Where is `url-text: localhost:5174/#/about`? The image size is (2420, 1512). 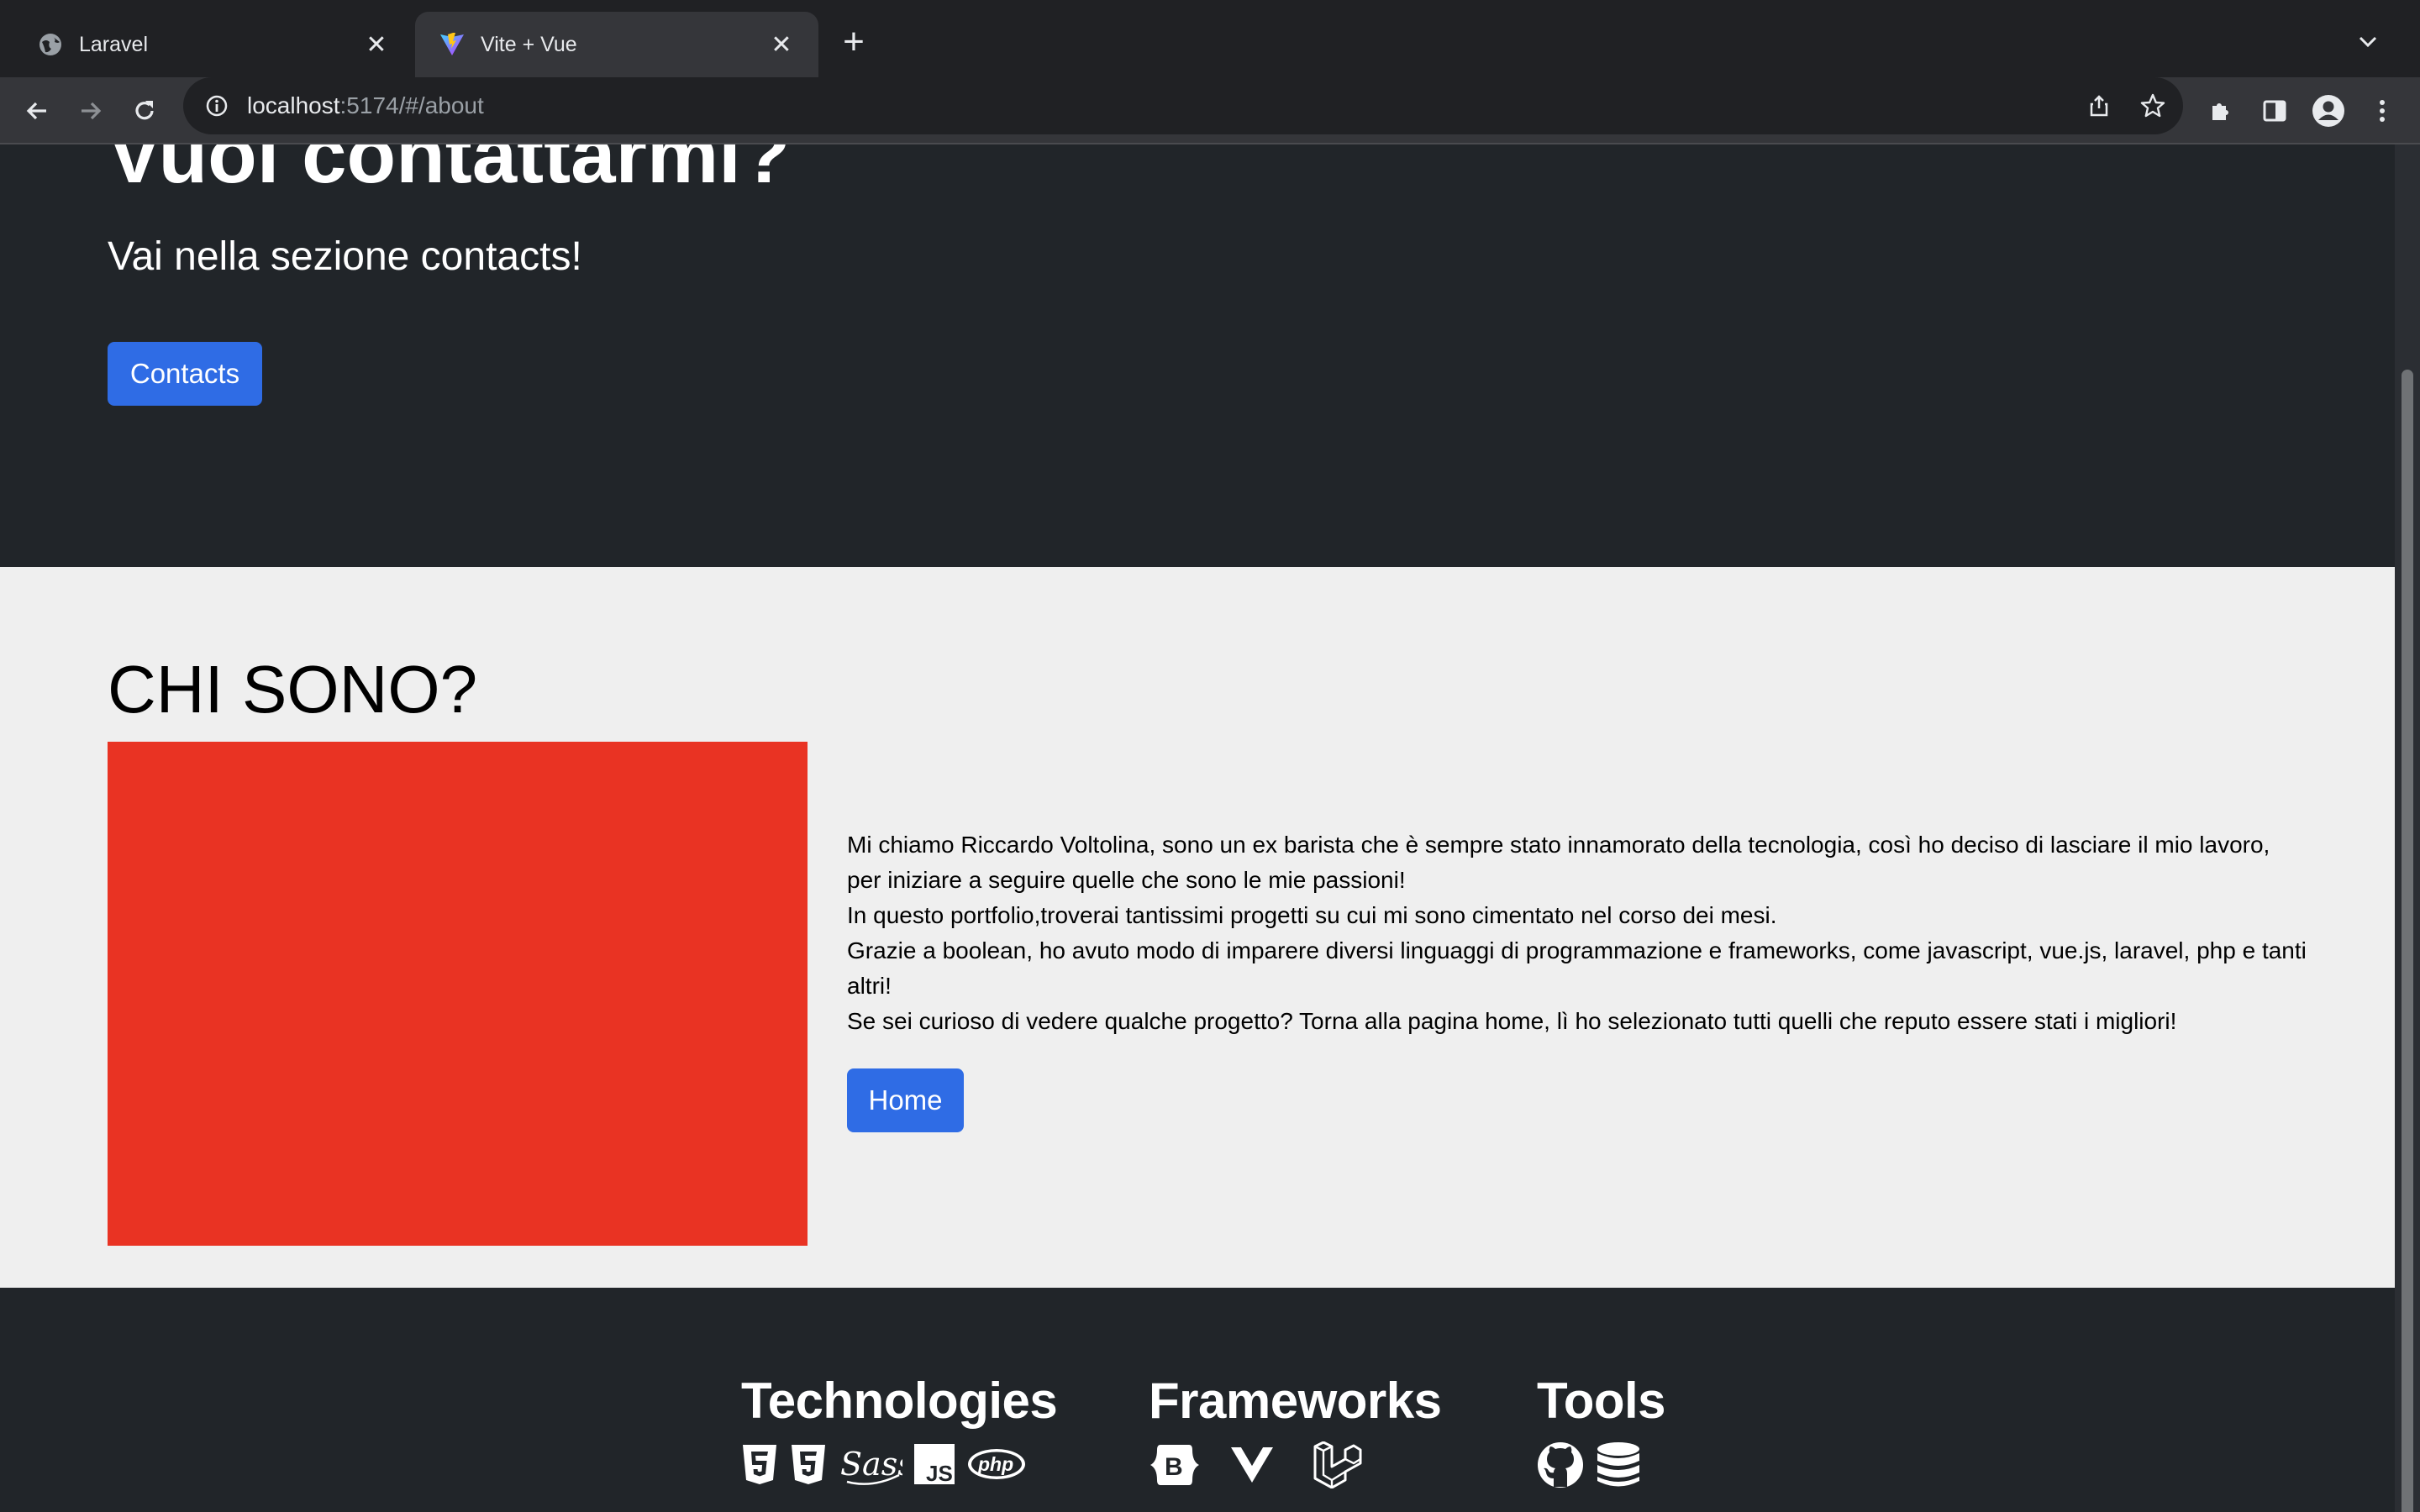 url-text: localhost:5174/#/about is located at coordinates (366, 105).